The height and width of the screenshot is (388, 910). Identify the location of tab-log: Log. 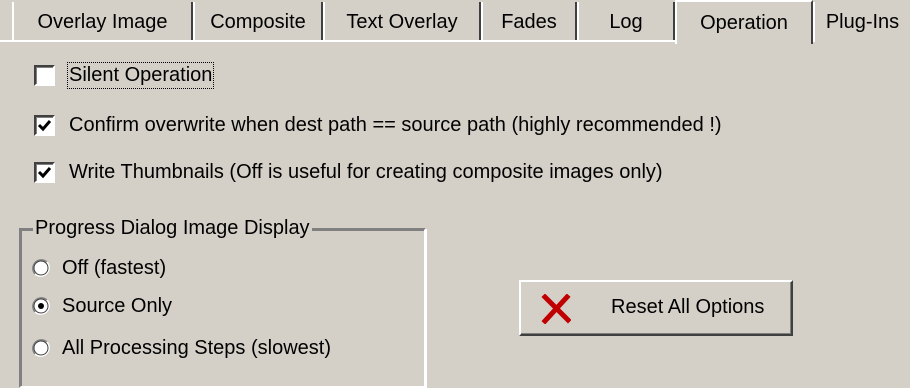
(626, 22).